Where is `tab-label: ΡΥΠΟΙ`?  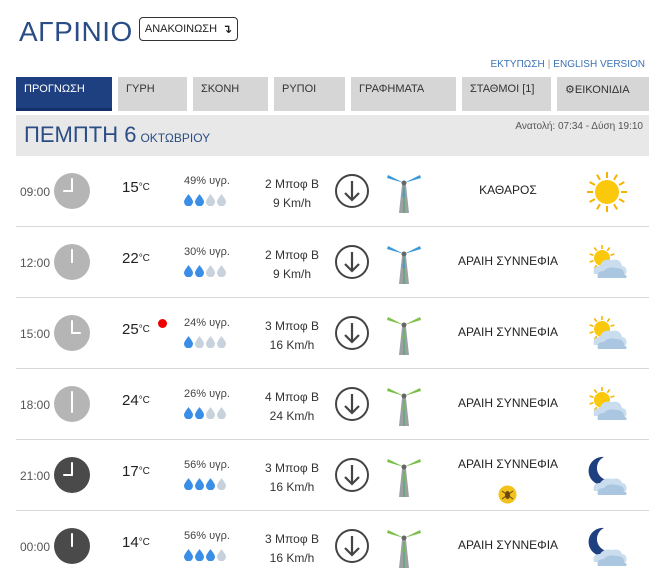
tab-label: ΡΥΠΟΙ is located at coordinates (299, 89).